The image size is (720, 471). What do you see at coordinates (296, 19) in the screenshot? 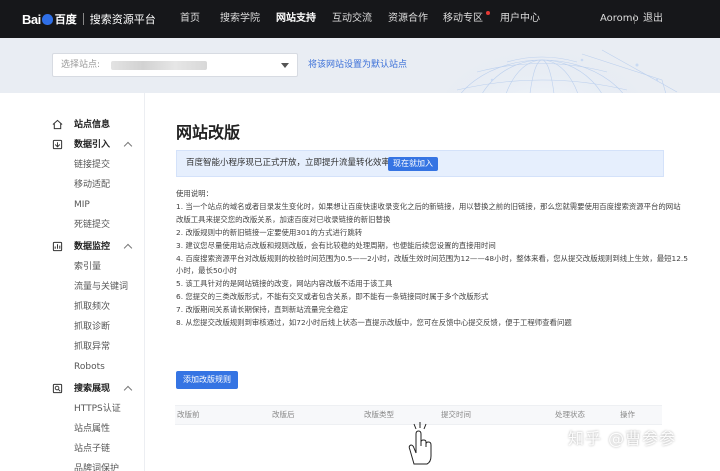
I see `nav-item-site-support: 网站支持` at bounding box center [296, 19].